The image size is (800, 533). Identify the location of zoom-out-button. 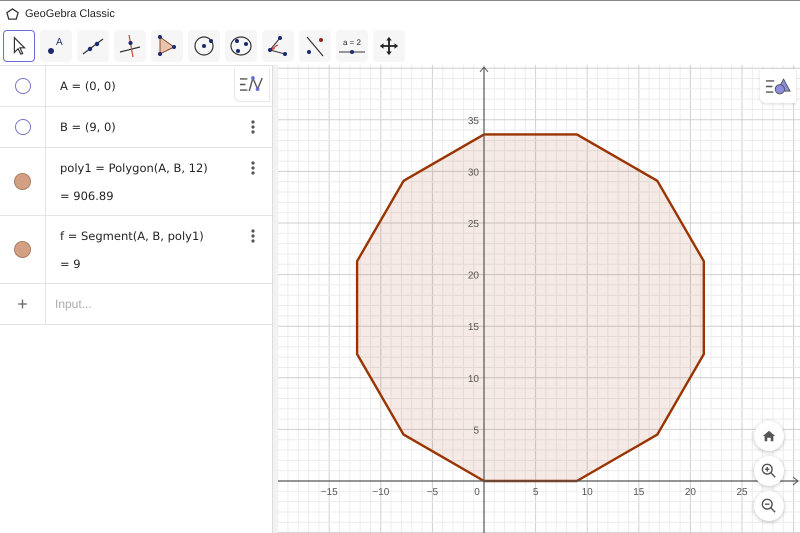
(769, 506).